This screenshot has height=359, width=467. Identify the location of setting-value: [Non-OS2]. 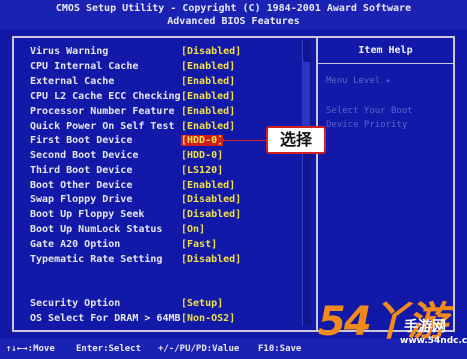
(208, 318).